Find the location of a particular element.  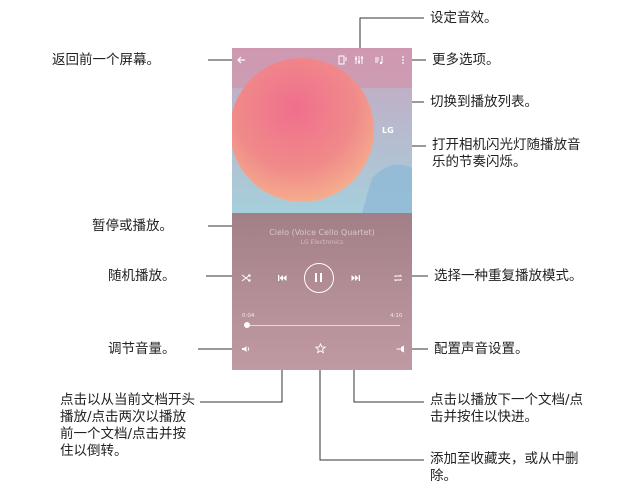

label-sound-settings: 配置声音设置。 is located at coordinates (481, 349).